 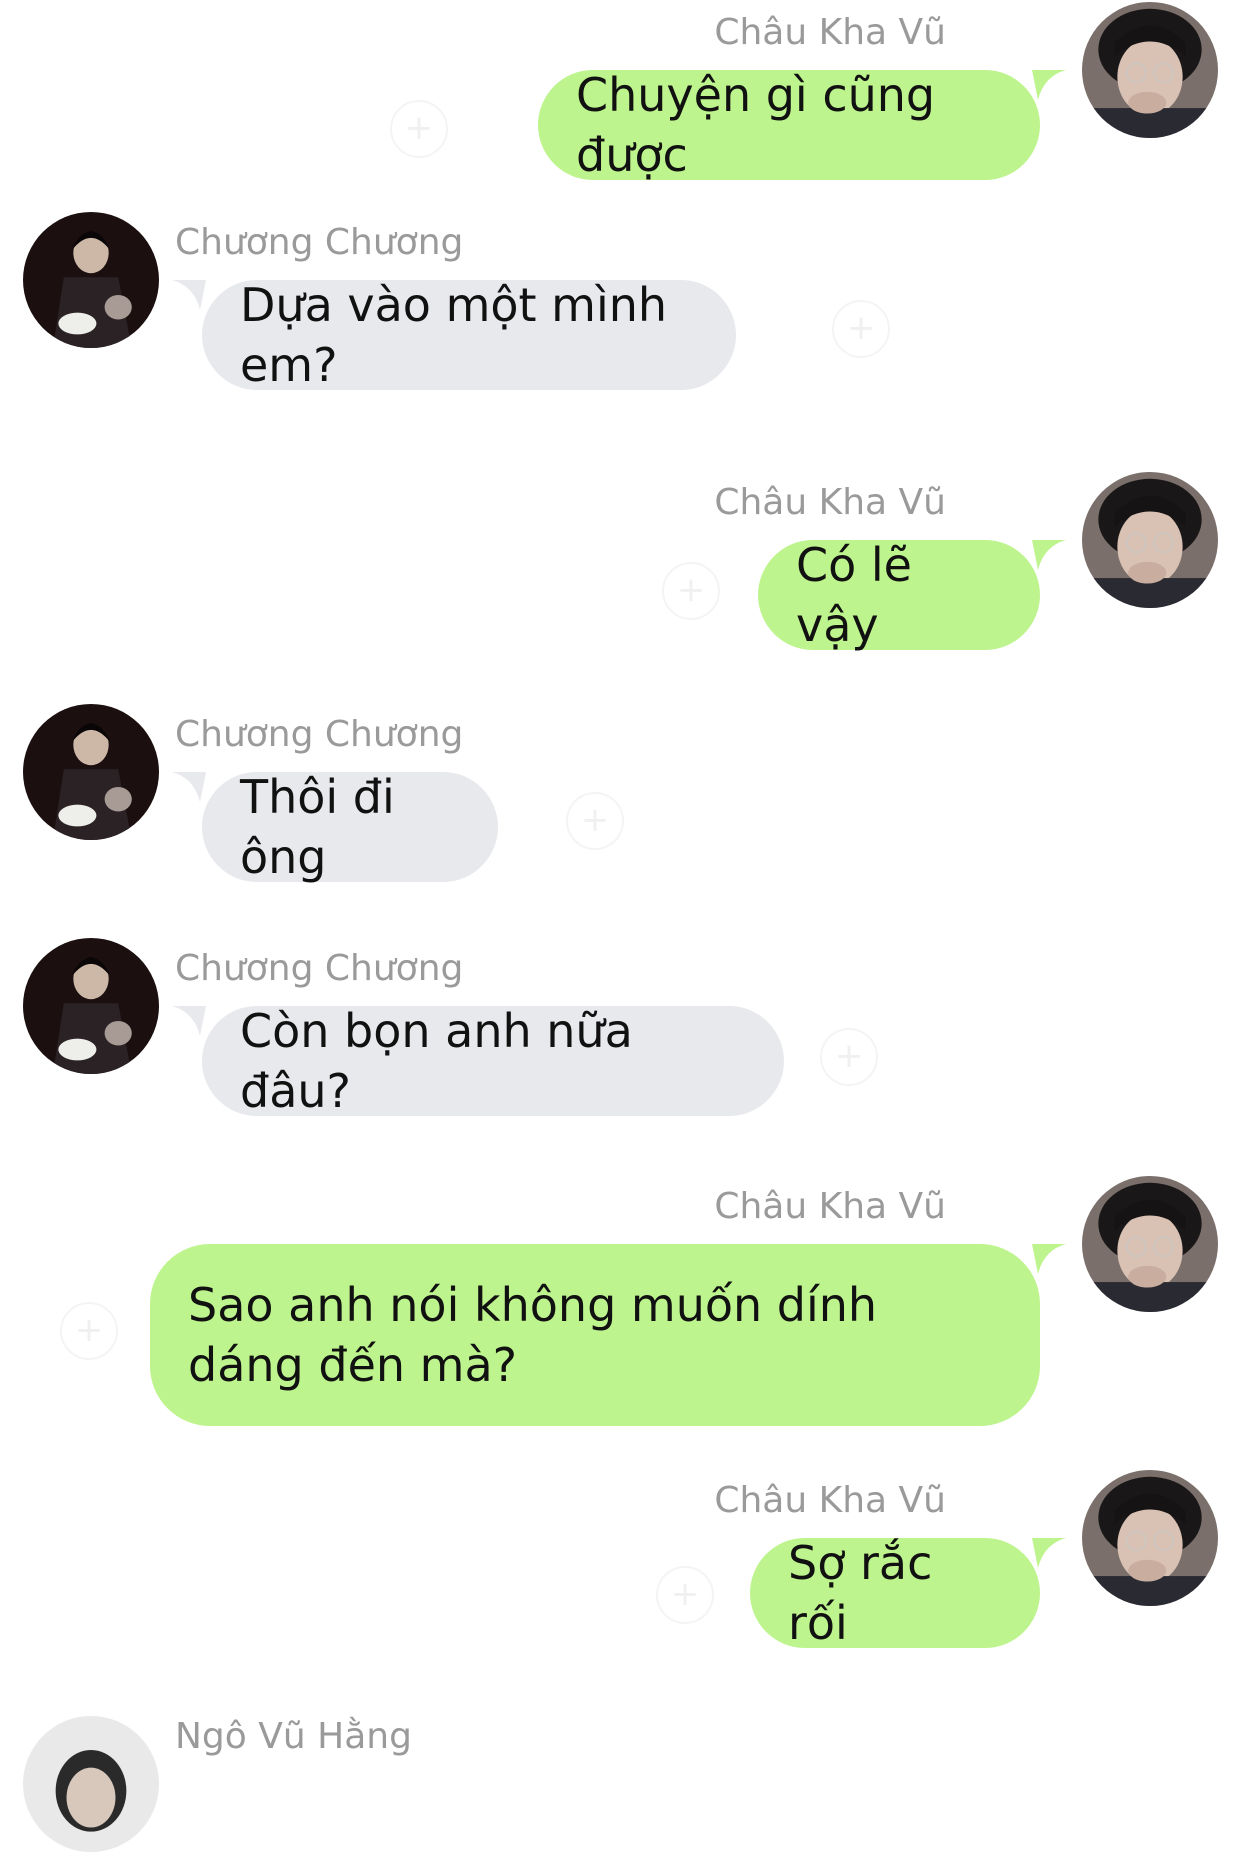 I want to click on message-text: Sao anh nói không muốn dính dáng đến mà?, so click(x=533, y=1335).